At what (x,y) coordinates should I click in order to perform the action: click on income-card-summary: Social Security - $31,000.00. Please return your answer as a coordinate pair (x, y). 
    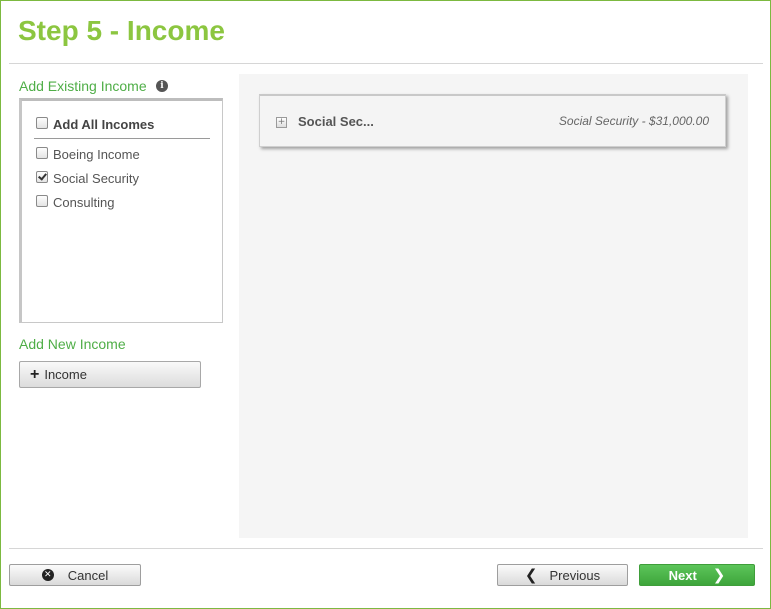
    Looking at the image, I should click on (633, 121).